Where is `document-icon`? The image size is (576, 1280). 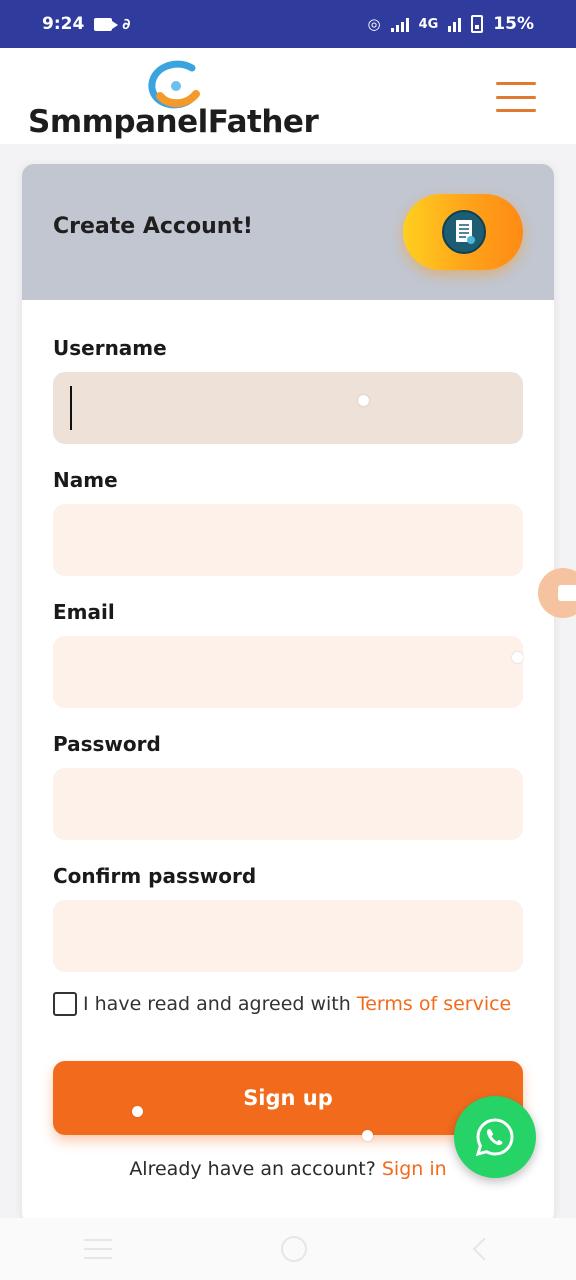 document-icon is located at coordinates (464, 232).